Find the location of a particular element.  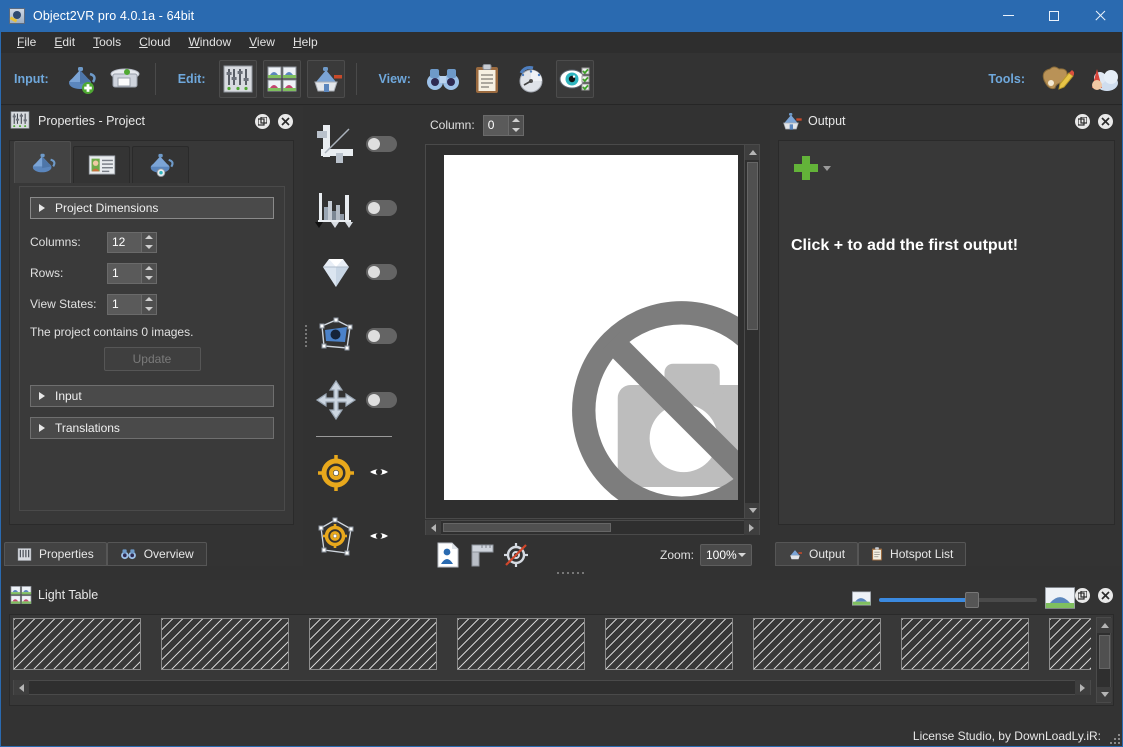

crop-toggle is located at coordinates (381, 144).